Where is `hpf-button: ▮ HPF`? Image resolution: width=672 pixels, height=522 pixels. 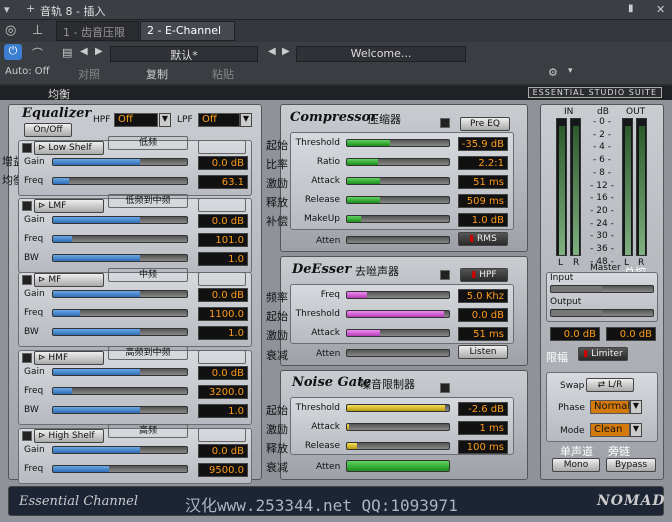
hpf-button: ▮ HPF is located at coordinates (484, 275).